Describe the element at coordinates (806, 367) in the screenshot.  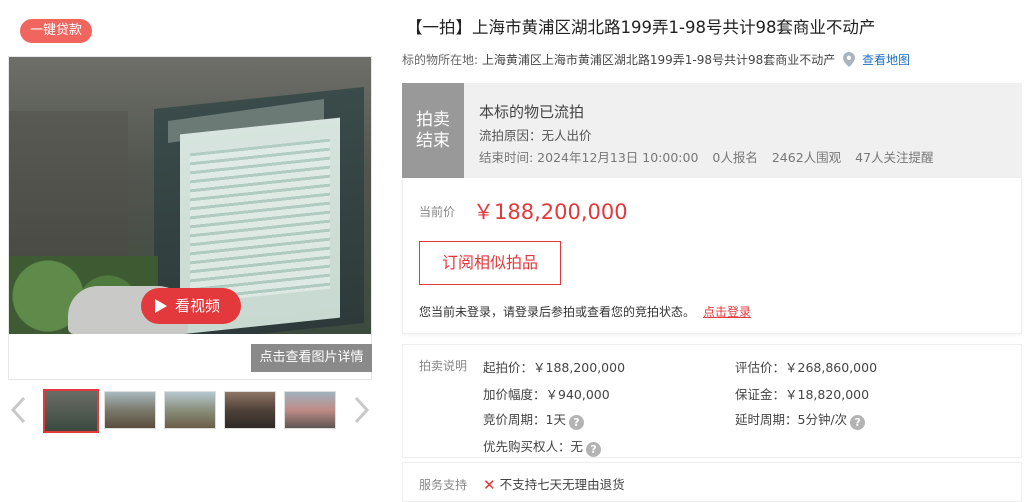
I see `appraisal-price: 评估价：￥268,860,000` at that location.